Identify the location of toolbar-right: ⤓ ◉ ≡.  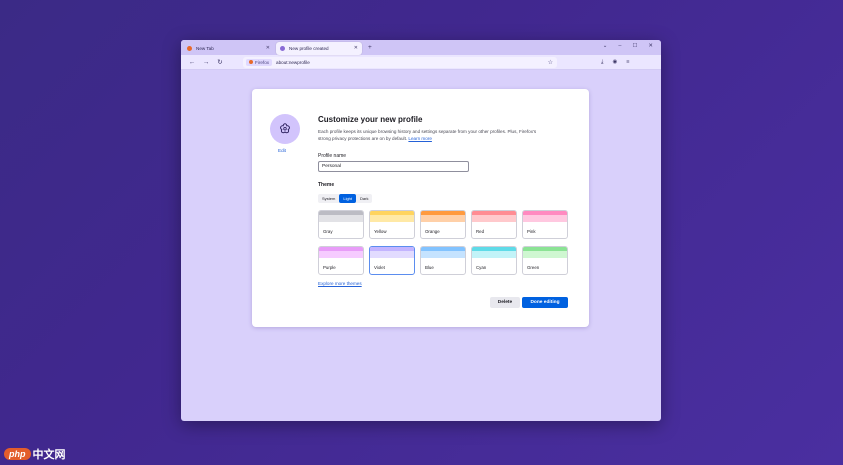
(615, 62).